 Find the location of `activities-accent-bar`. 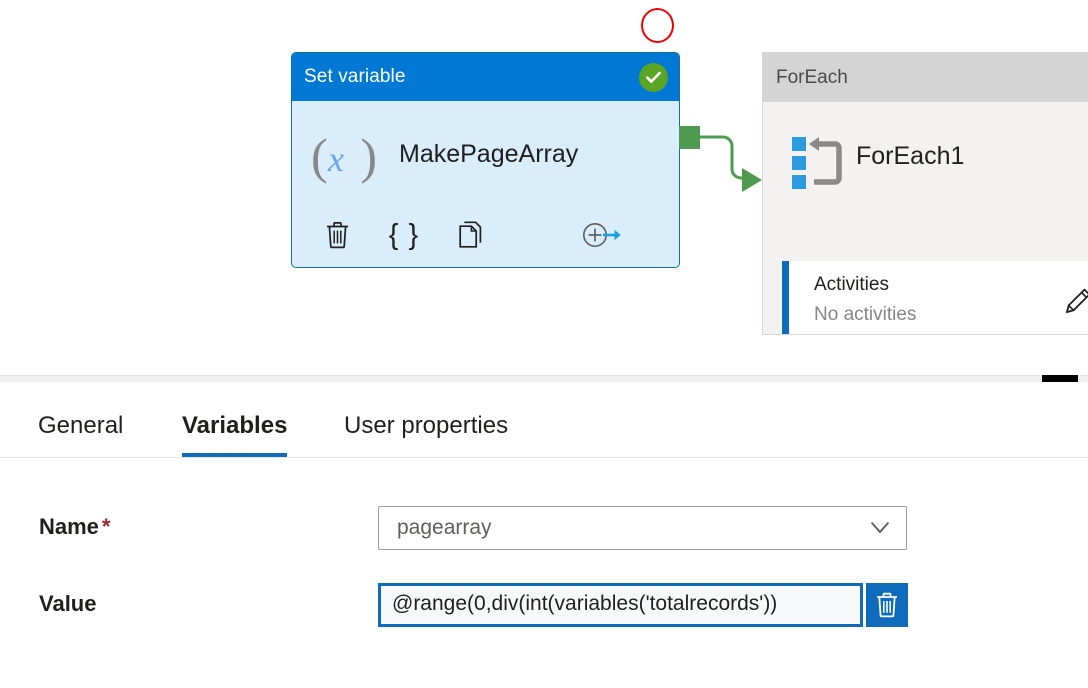

activities-accent-bar is located at coordinates (785, 297).